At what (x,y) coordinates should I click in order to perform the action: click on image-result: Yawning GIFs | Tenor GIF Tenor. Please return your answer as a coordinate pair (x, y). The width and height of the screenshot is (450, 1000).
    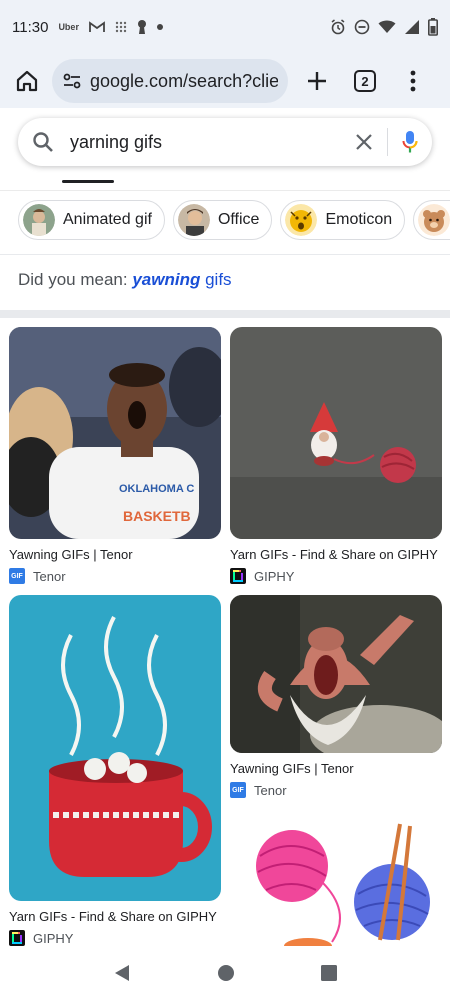
    Looking at the image, I should click on (336, 696).